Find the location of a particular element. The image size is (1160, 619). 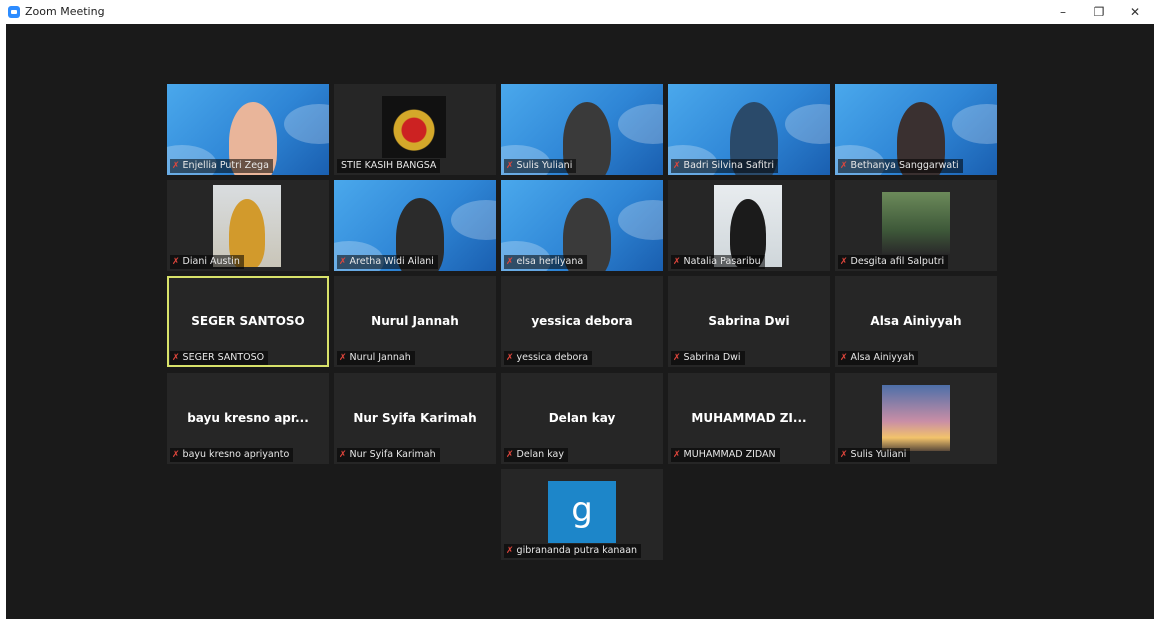

participant-tile: ✗ Desgita afil Salputri is located at coordinates (916, 225).